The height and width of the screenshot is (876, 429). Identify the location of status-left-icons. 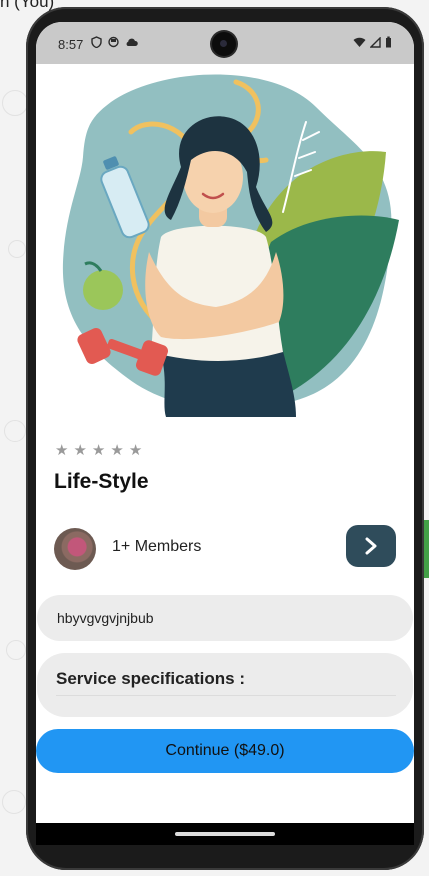
(114, 42).